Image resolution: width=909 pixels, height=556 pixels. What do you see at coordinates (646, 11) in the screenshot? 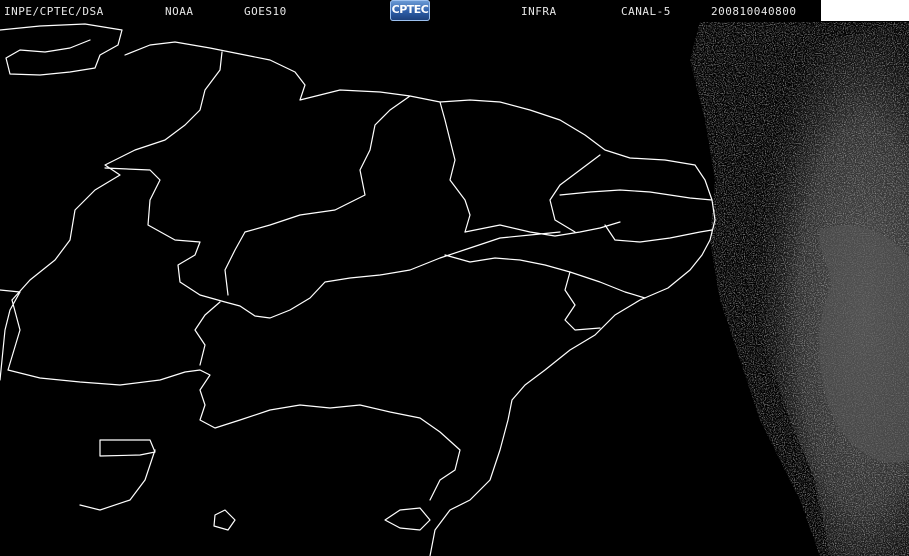
I see `channel-label: CANAL-5` at bounding box center [646, 11].